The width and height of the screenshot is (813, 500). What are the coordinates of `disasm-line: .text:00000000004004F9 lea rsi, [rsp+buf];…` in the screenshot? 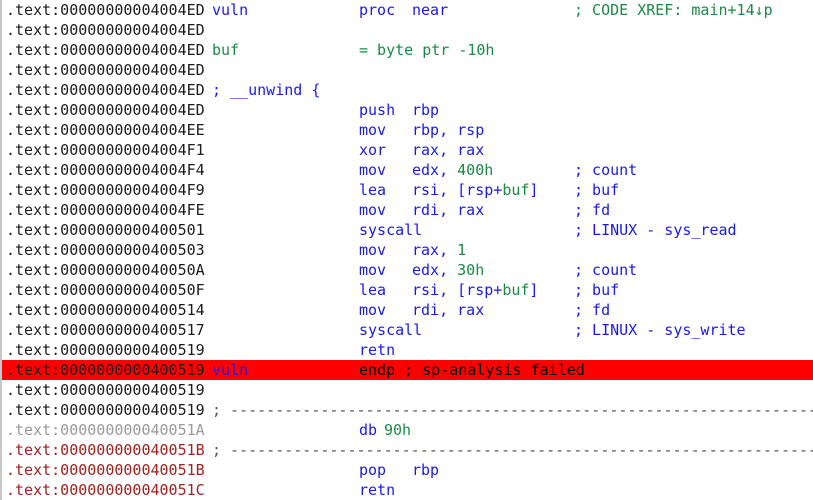 It's located at (407, 190).